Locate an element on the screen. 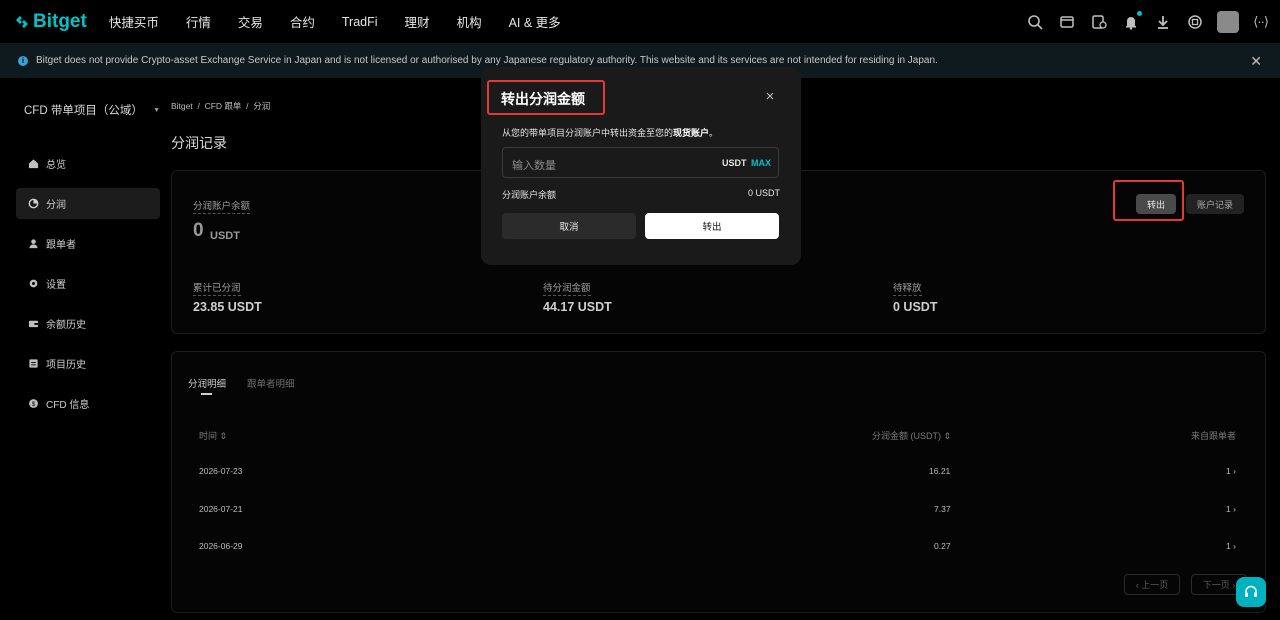 This screenshot has height=620, width=1280. amount-unit: USDT is located at coordinates (734, 163).